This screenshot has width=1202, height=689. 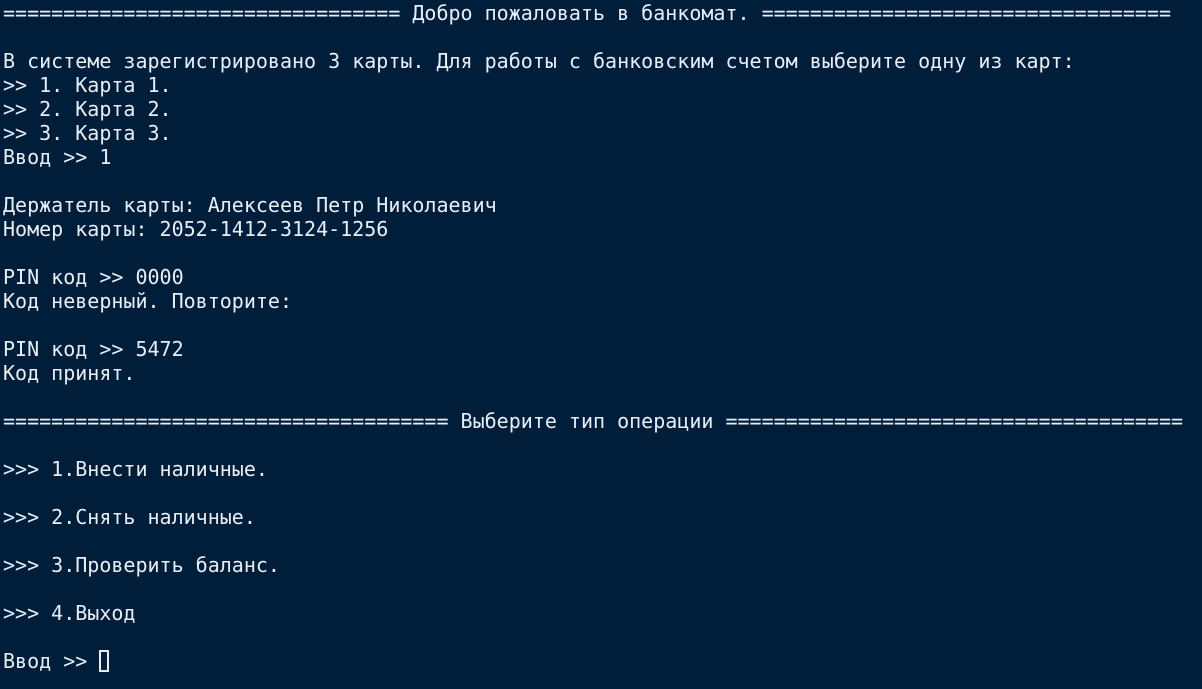 I want to click on pin-error: Код неверный. Повторите:, so click(x=147, y=301).